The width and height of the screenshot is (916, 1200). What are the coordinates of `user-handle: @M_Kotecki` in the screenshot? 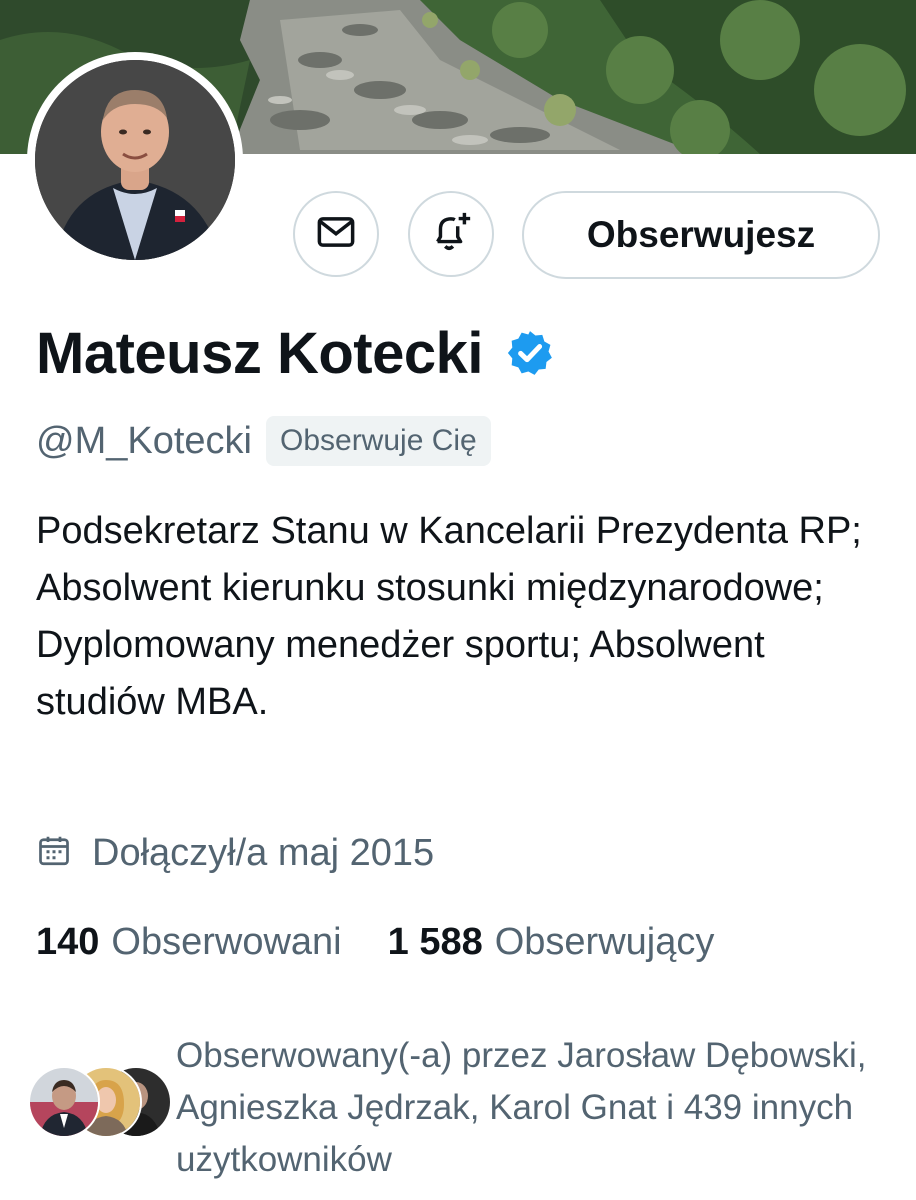 It's located at (144, 440).